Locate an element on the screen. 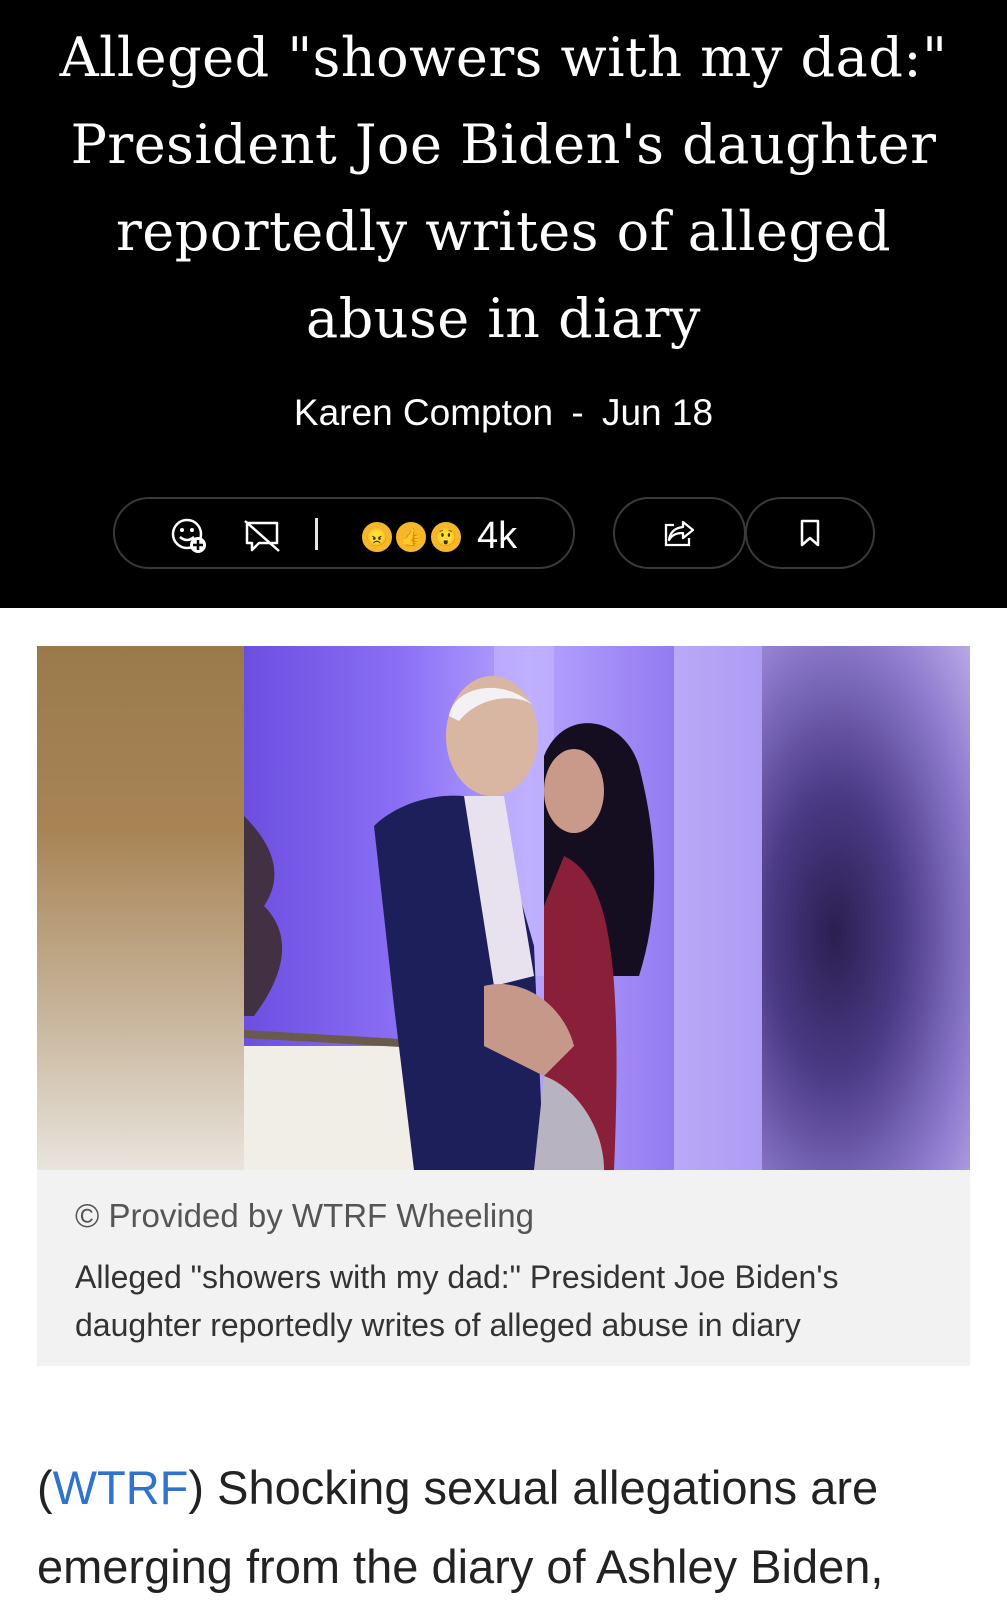  close-paren: ) is located at coordinates (196, 1487).